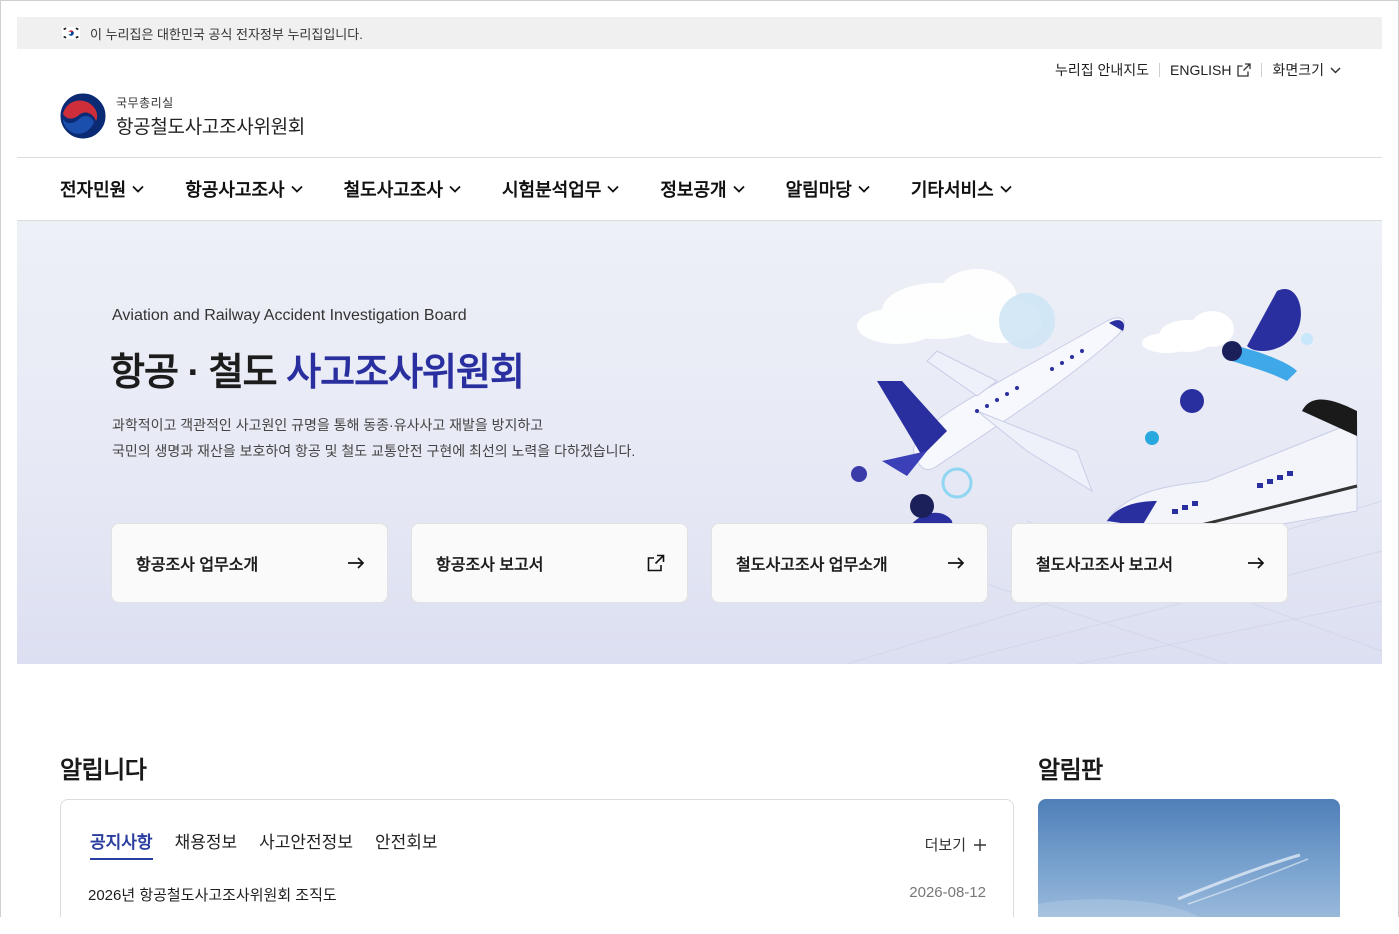 This screenshot has width=1399, height=934. What do you see at coordinates (699, 925) in the screenshot?
I see `viewport-bottom-edge` at bounding box center [699, 925].